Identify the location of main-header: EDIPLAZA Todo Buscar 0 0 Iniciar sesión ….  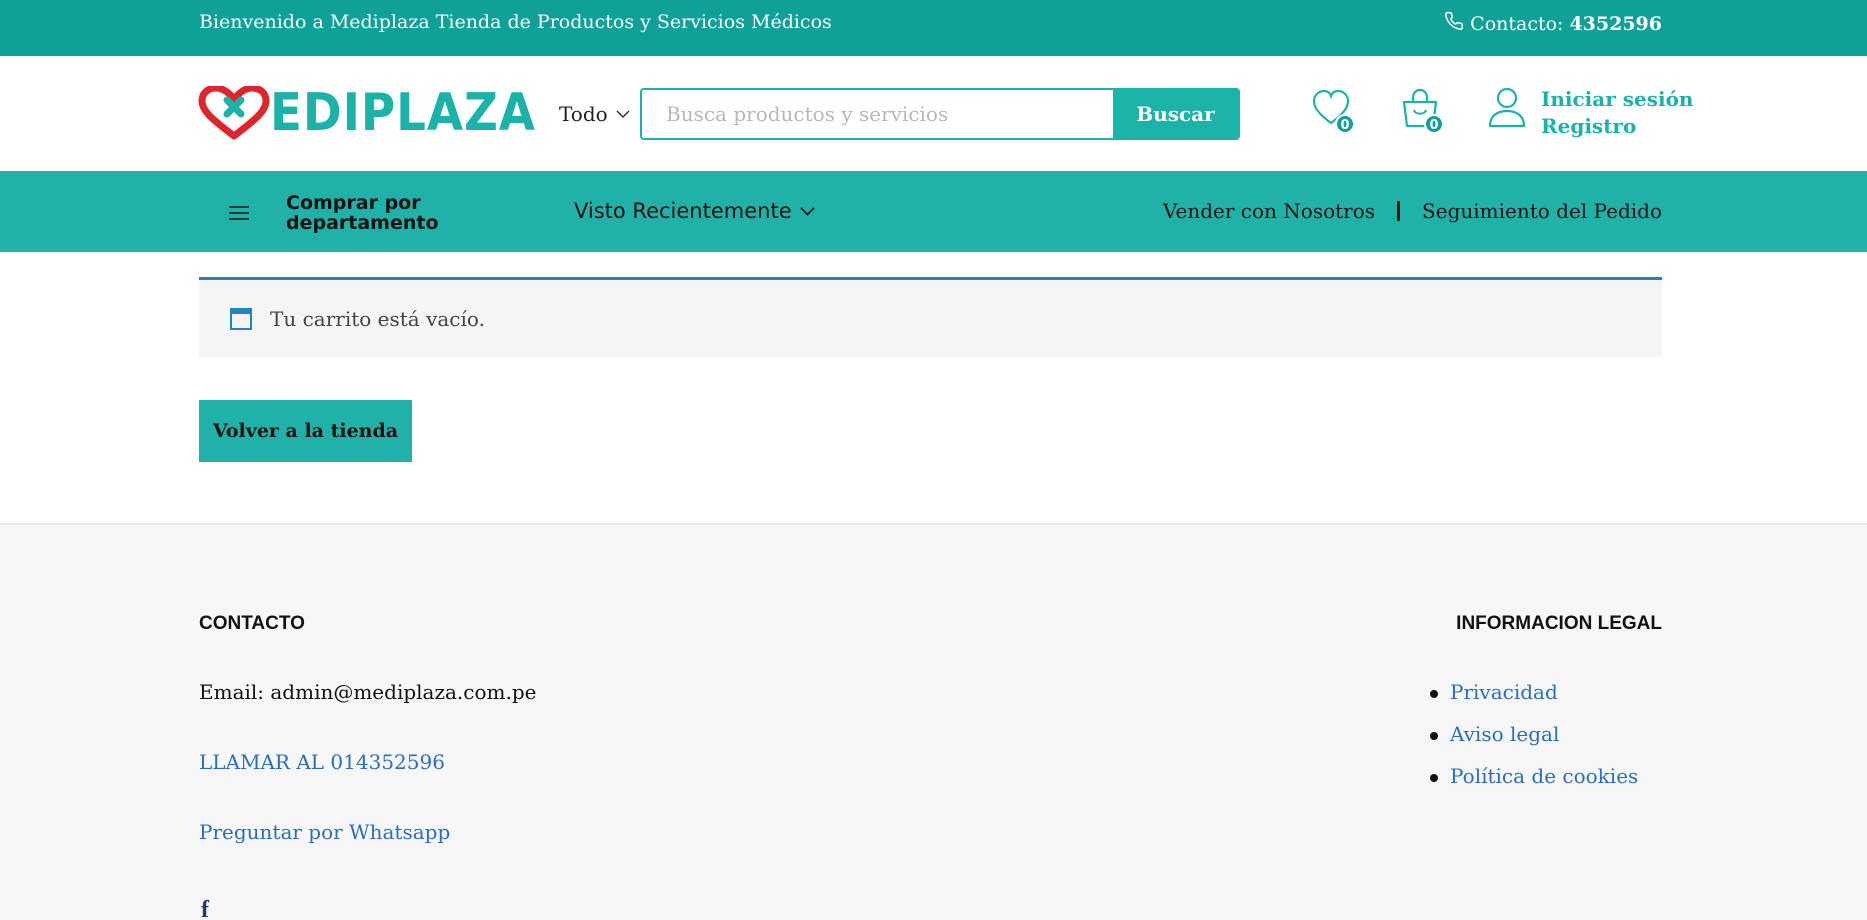
(933, 113).